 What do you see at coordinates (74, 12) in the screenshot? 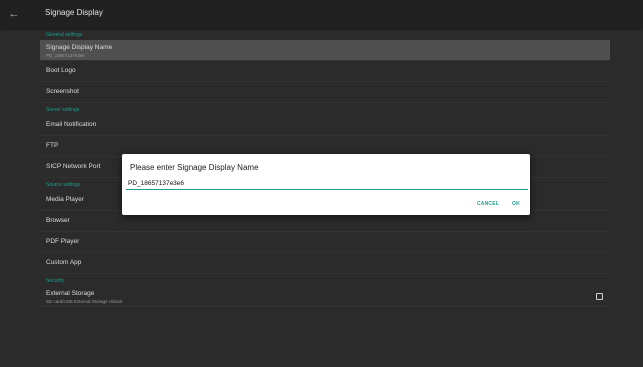
I see `page-title: Signage Display` at bounding box center [74, 12].